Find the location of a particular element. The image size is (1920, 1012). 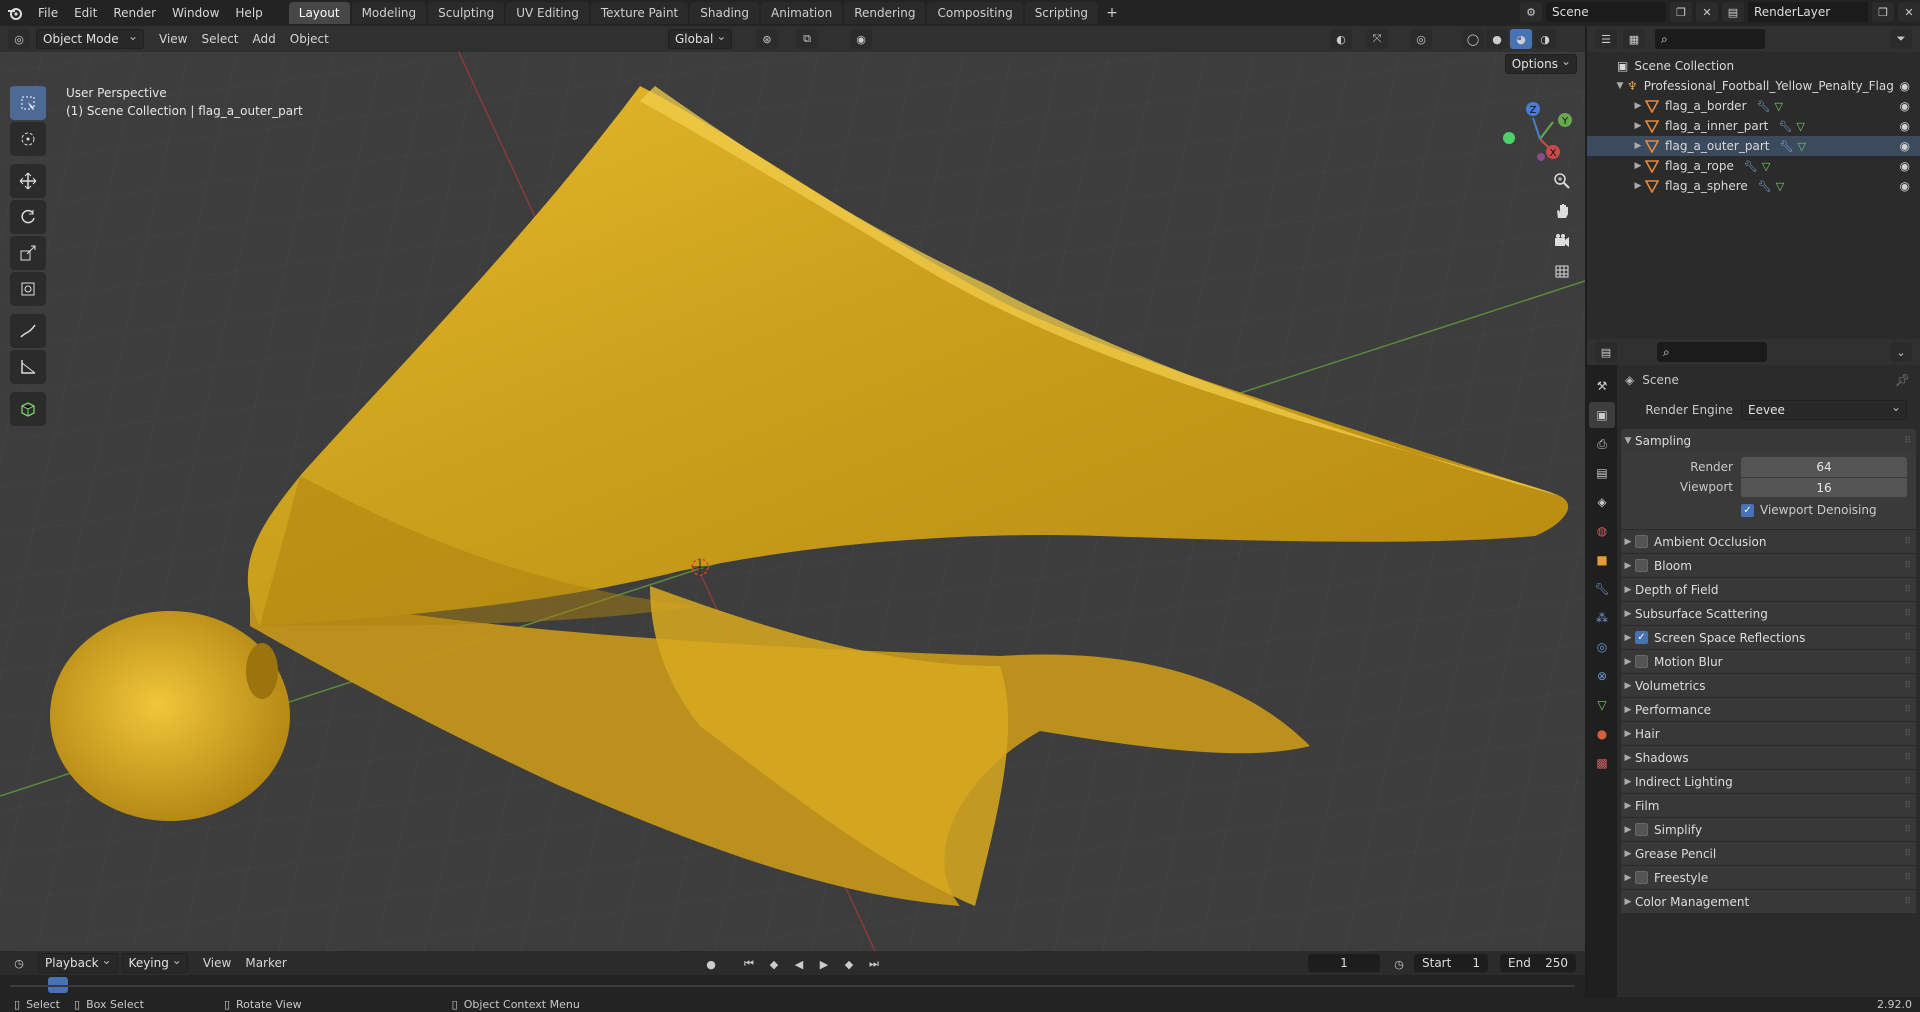

view-layer-field: RenderLayer is located at coordinates (1808, 12).